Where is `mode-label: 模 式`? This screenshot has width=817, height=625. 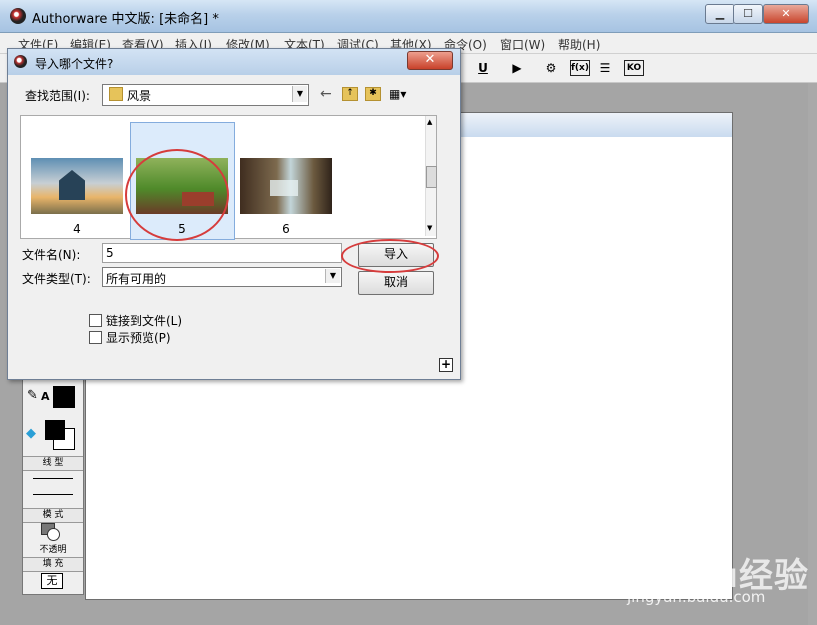
mode-label: 模 式 is located at coordinates (53, 515).